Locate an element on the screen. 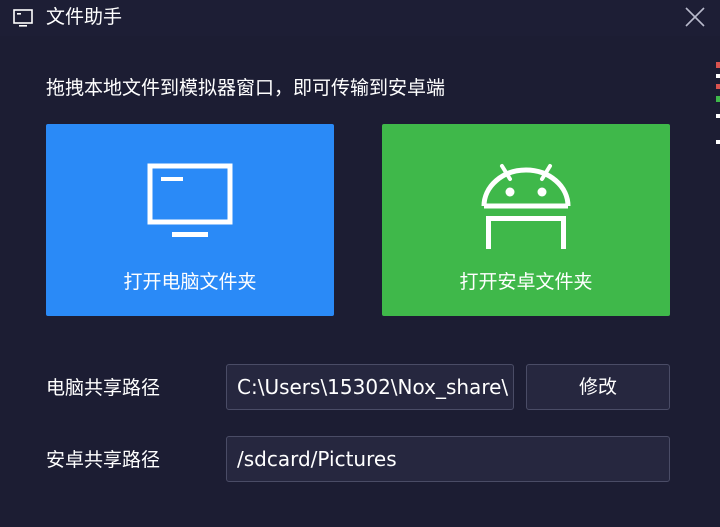 The height and width of the screenshot is (527, 720). titlebar: 文件助手 is located at coordinates (360, 18).